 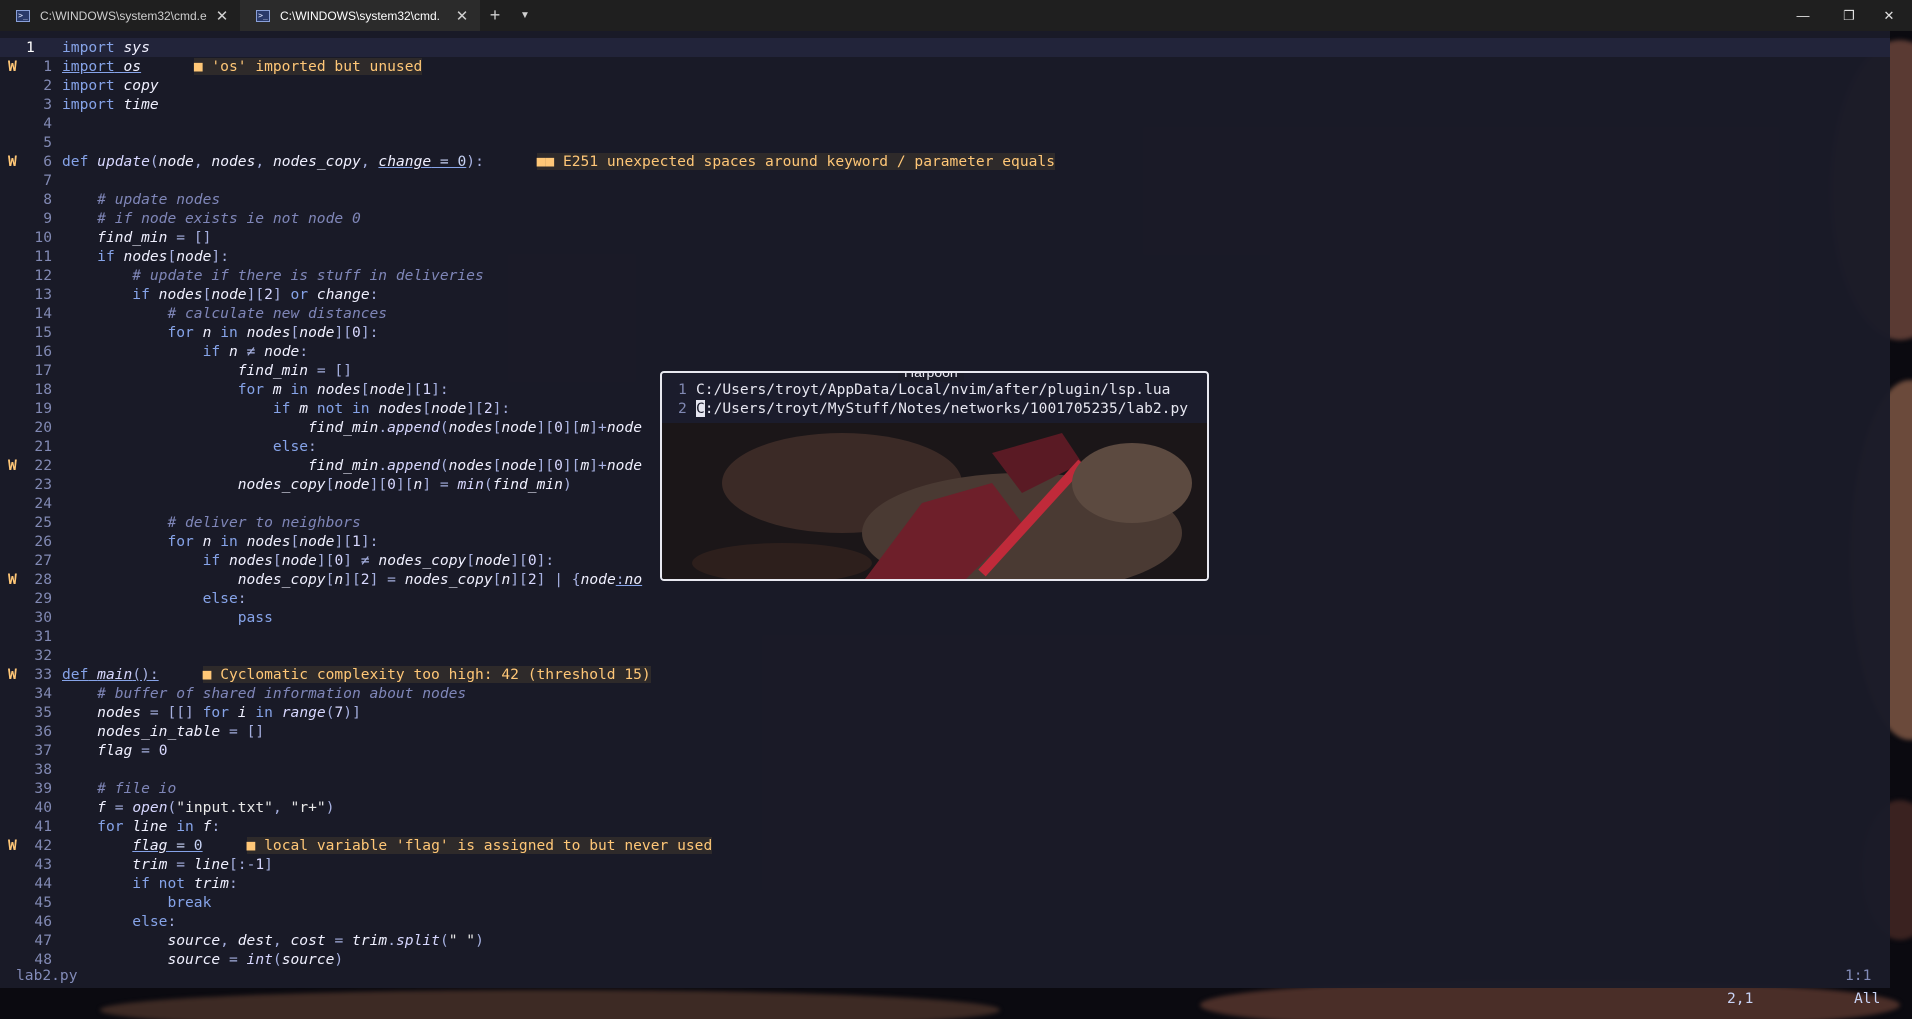 What do you see at coordinates (123, 902) in the screenshot?
I see `code-line: 45 break` at bounding box center [123, 902].